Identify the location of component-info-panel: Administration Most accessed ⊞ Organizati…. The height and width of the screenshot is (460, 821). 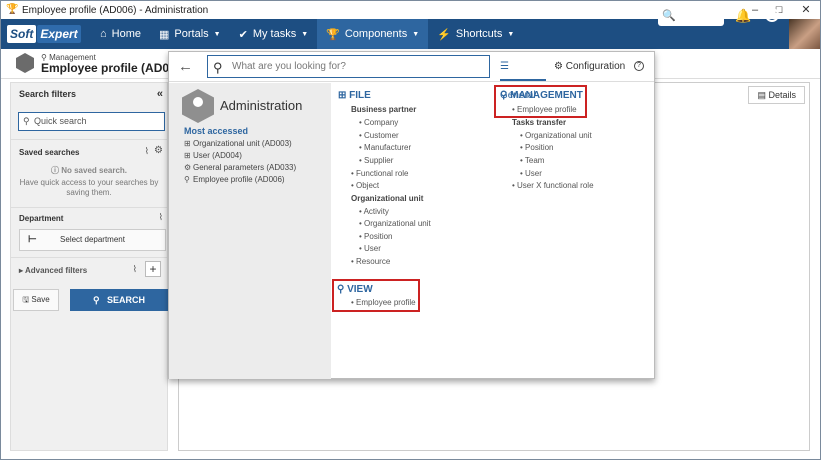
(250, 231).